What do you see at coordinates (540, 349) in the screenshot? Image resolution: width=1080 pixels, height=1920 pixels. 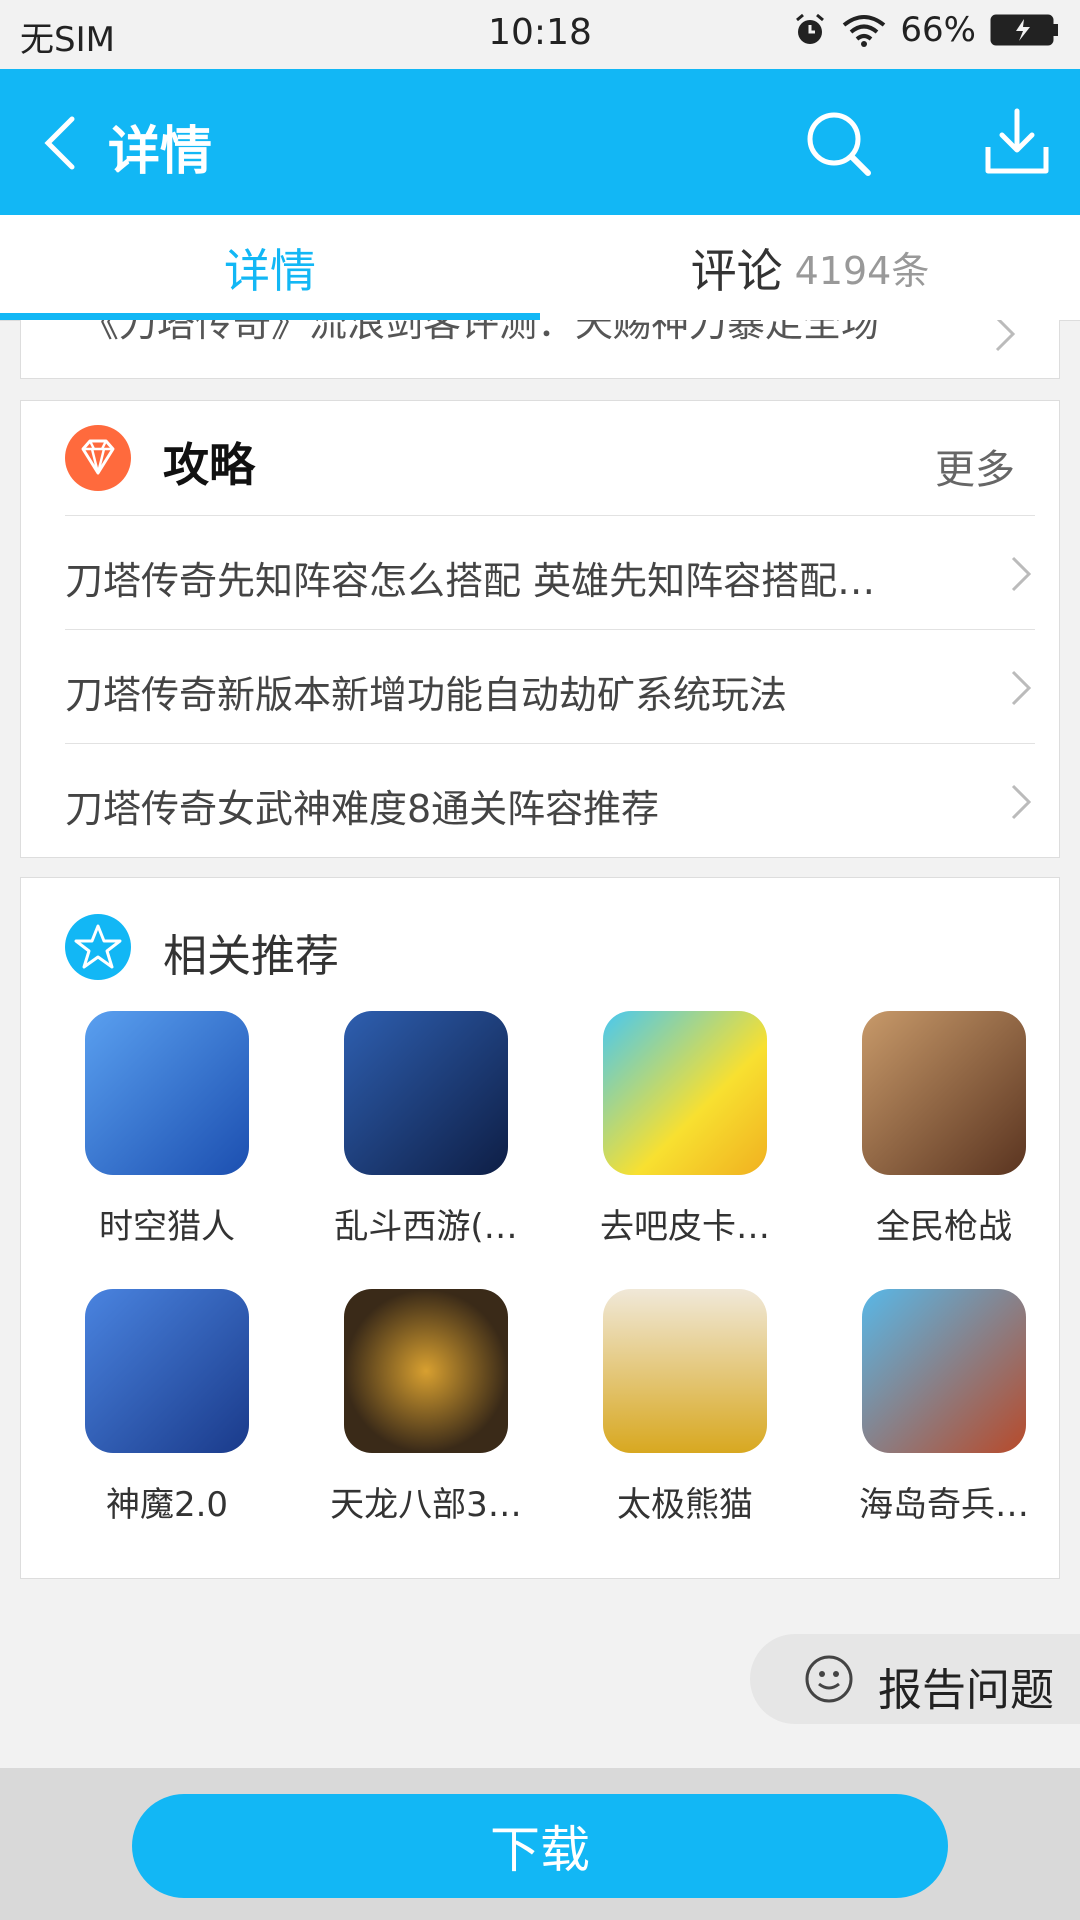 I see `partial-news-item: 《刀塔传奇》流浪剑客评测：天赐神刀暴走全场` at bounding box center [540, 349].